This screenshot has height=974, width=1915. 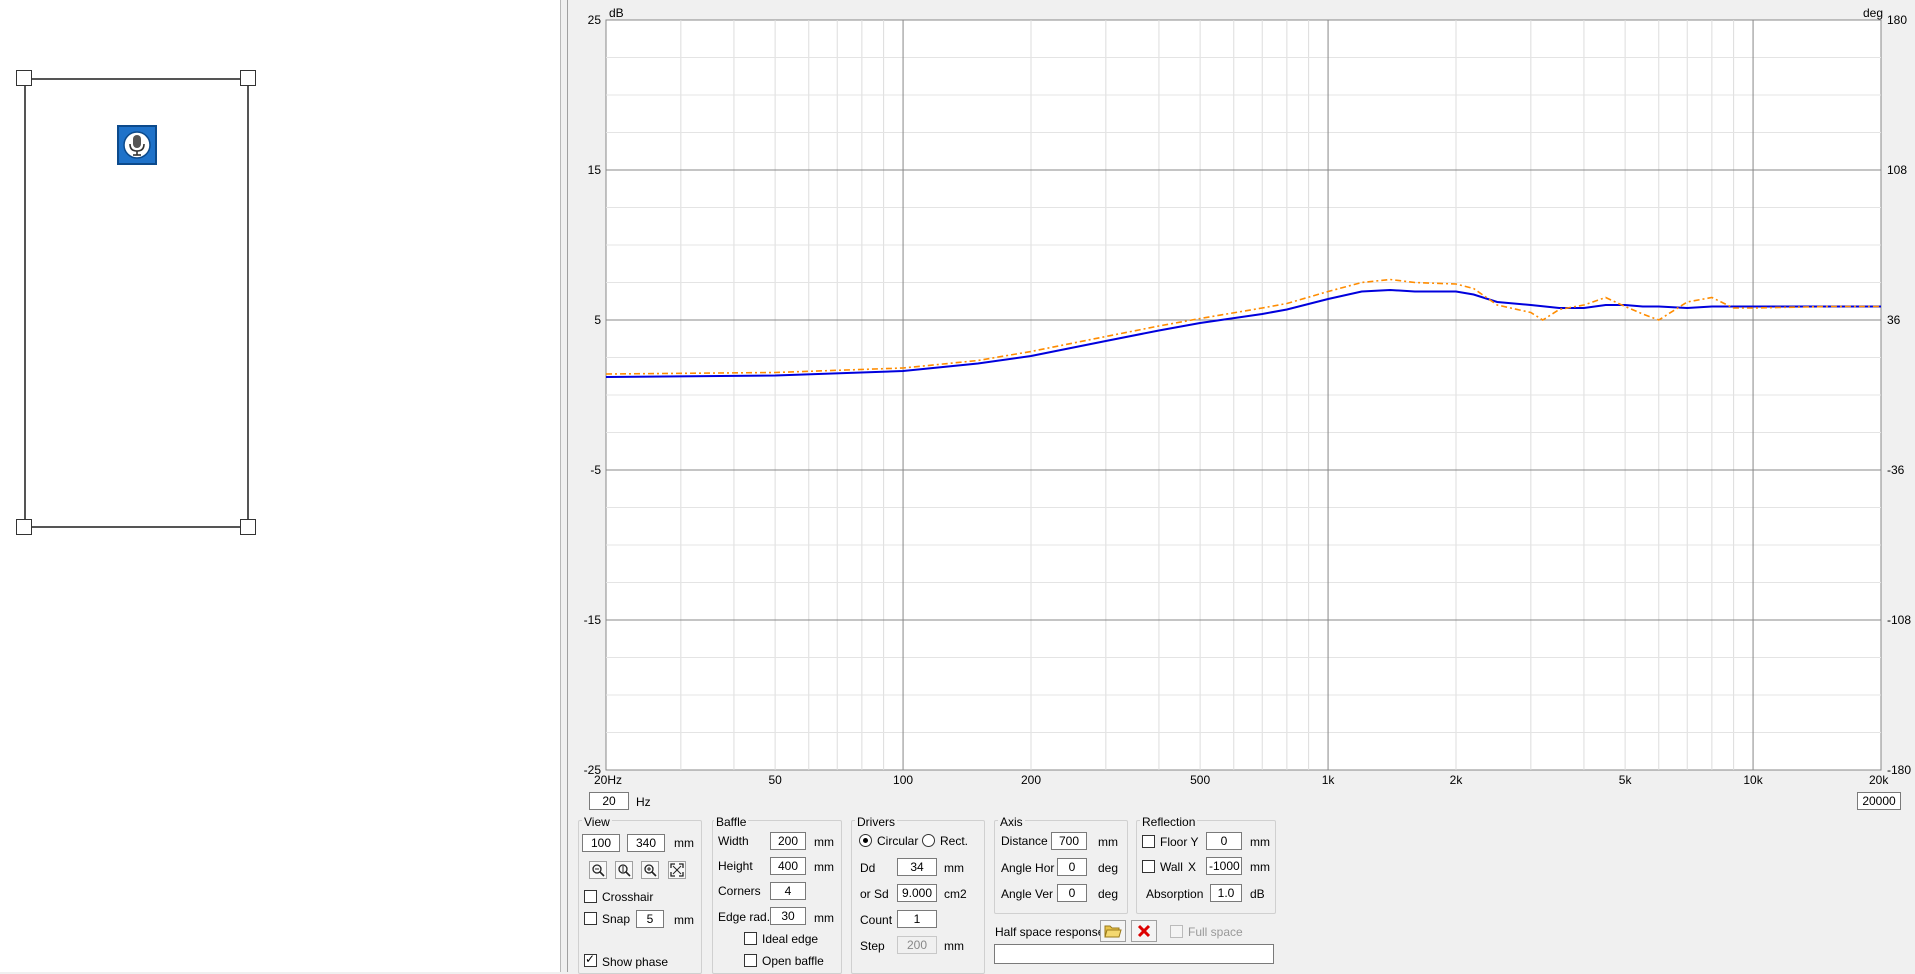 I want to click on x-tick-label: 200, so click(x=1031, y=780).